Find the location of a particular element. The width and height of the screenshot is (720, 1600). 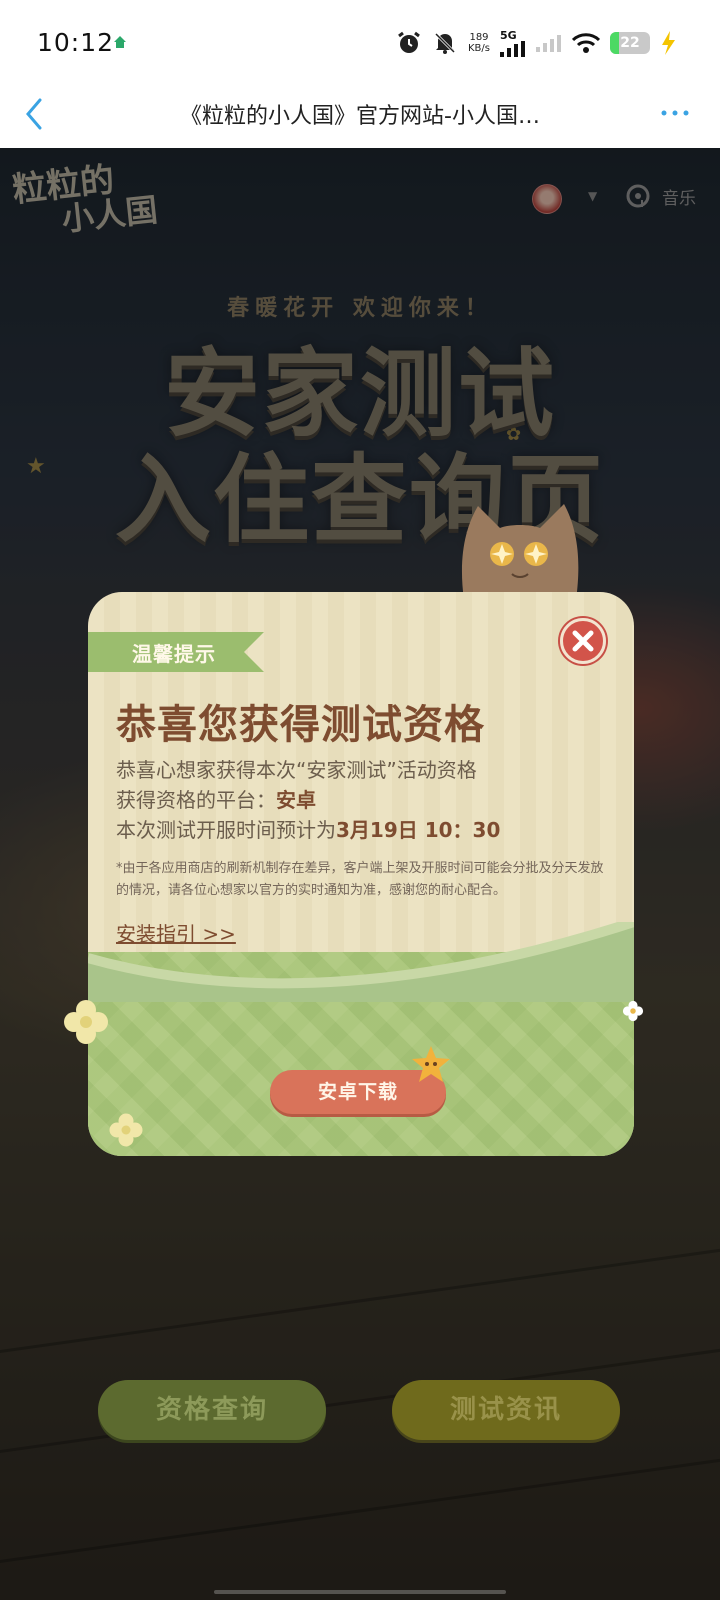

net-speed-value: 189 is located at coordinates (479, 37).